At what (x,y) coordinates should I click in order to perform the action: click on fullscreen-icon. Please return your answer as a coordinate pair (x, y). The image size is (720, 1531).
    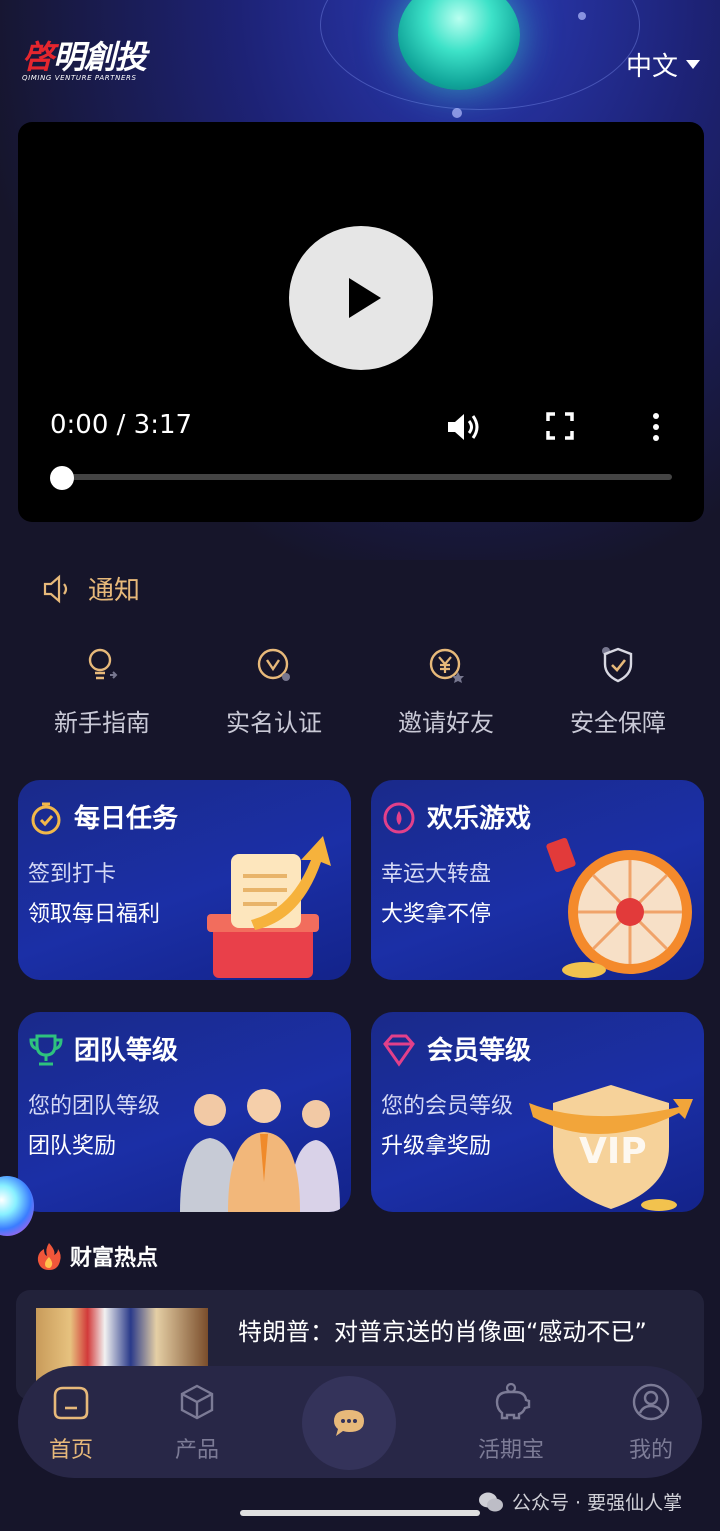
    Looking at the image, I should click on (560, 426).